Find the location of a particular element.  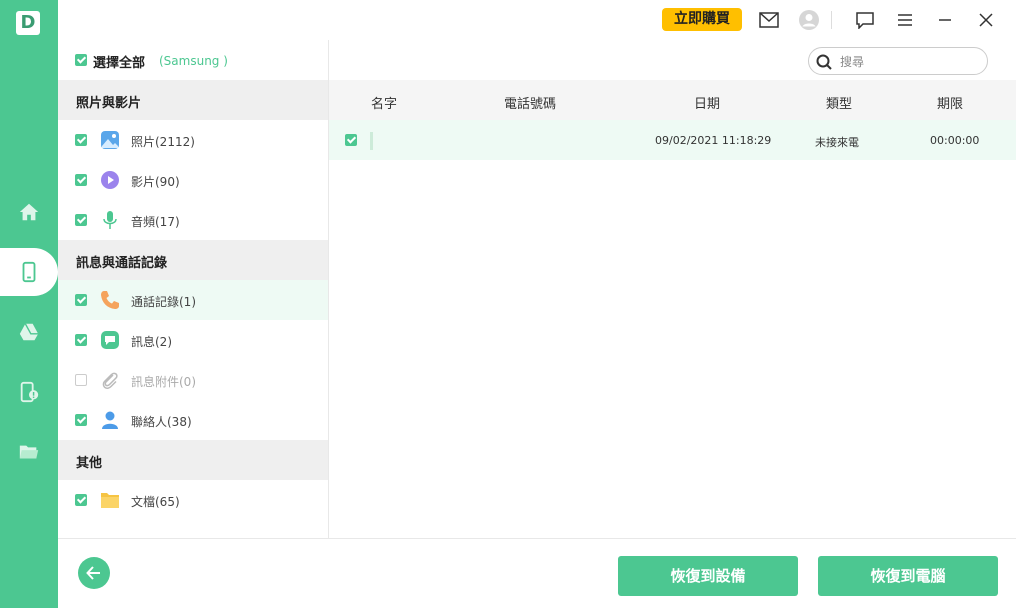

category-item-videos: 影片(90) is located at coordinates (193, 180).